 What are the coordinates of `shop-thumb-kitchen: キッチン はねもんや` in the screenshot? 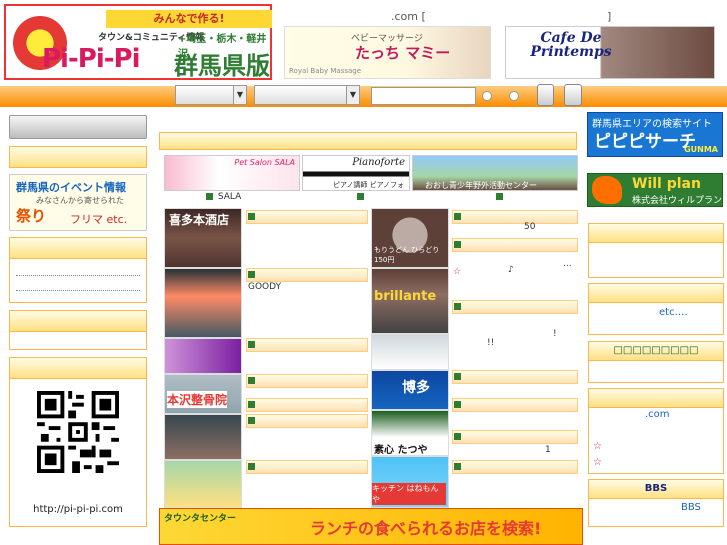 It's located at (410, 482).